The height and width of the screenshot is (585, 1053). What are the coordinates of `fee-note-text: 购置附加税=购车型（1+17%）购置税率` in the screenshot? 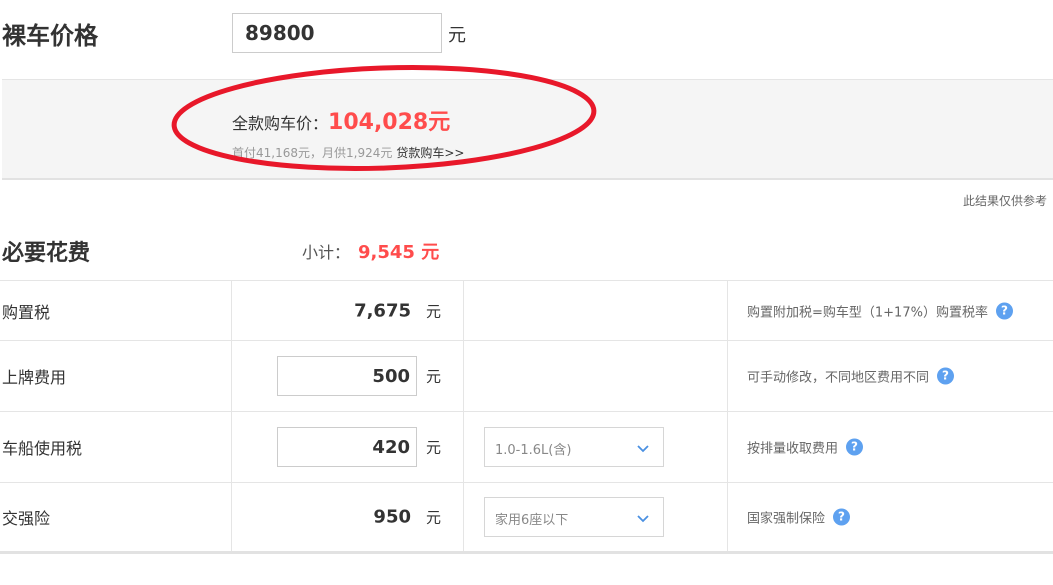 It's located at (867, 312).